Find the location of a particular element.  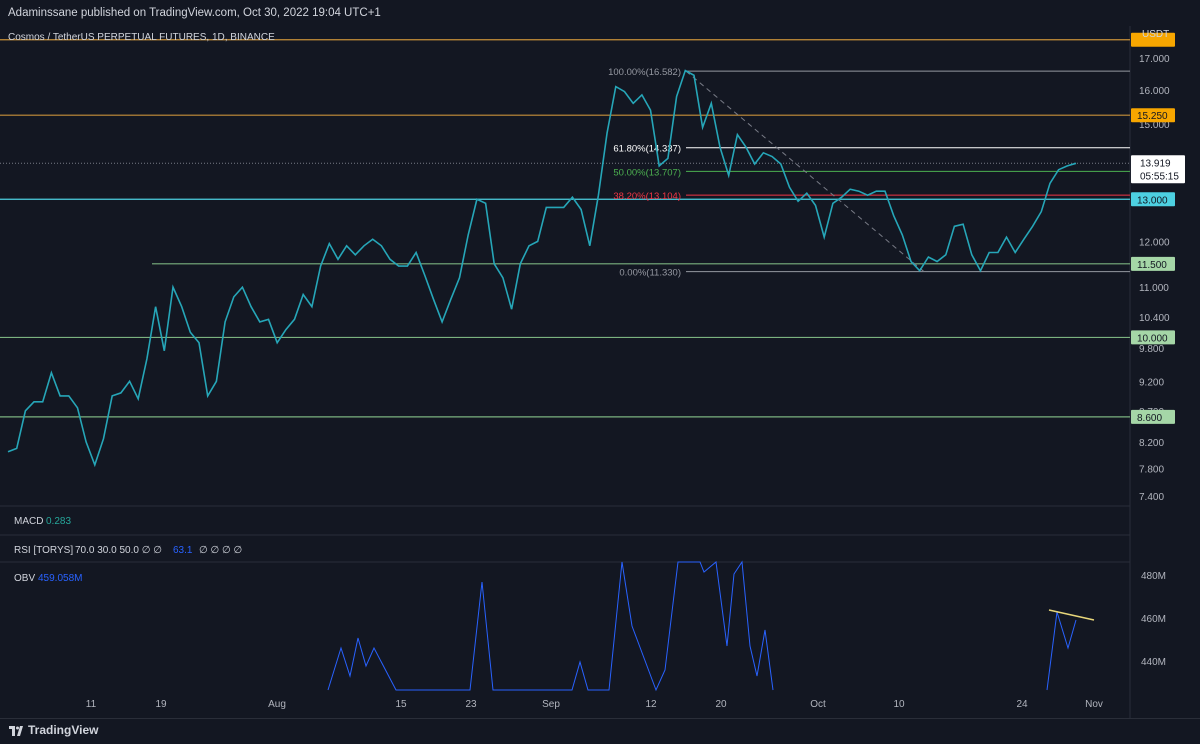

obv-value: 459.058M is located at coordinates (60, 578).